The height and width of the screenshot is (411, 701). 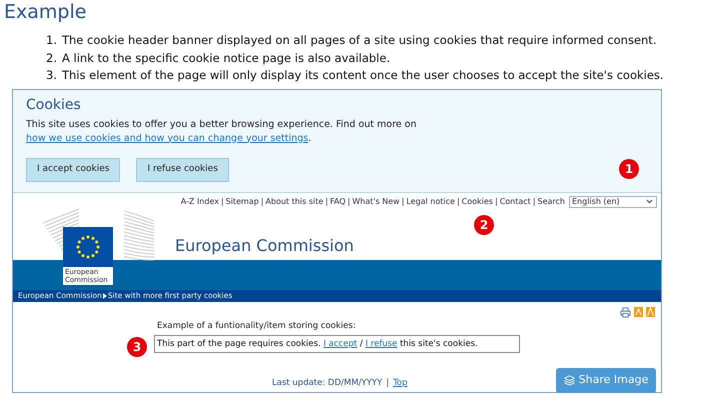 I want to click on language-select: English (en), so click(x=613, y=202).